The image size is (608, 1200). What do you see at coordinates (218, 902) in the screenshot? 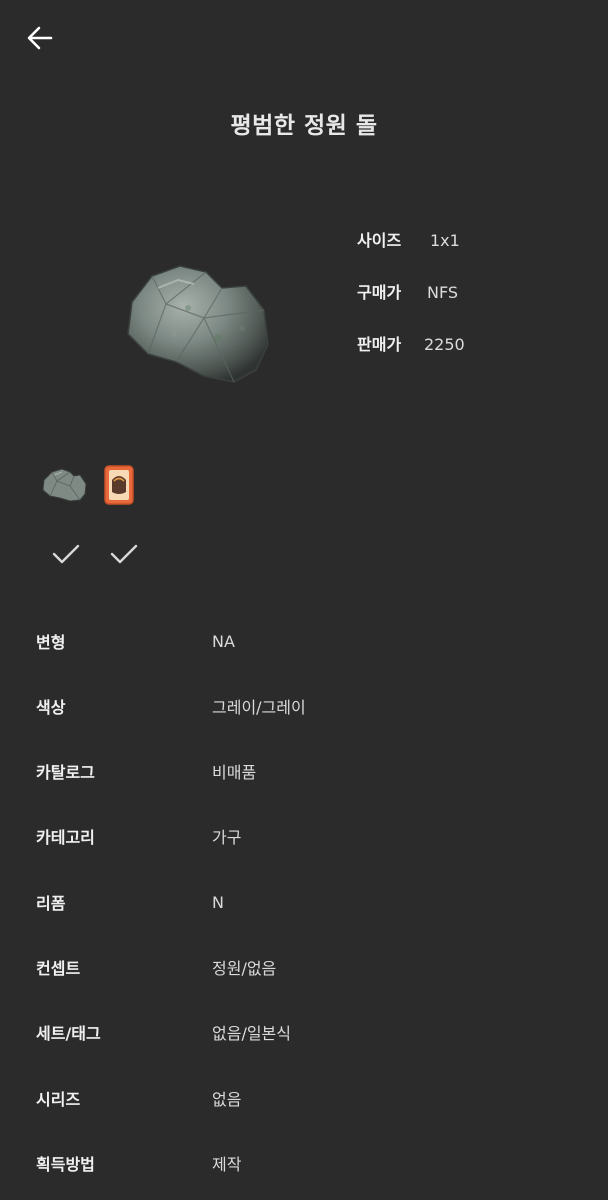
I see `detail-value: N` at bounding box center [218, 902].